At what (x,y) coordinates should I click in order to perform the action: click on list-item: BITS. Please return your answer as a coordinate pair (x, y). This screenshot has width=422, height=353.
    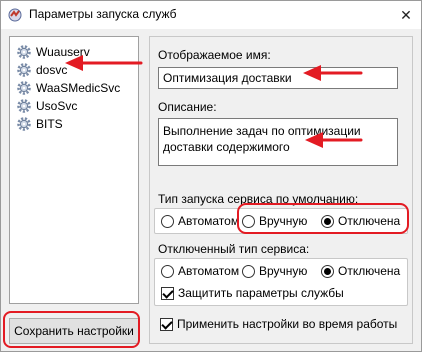
    Looking at the image, I should click on (39, 124).